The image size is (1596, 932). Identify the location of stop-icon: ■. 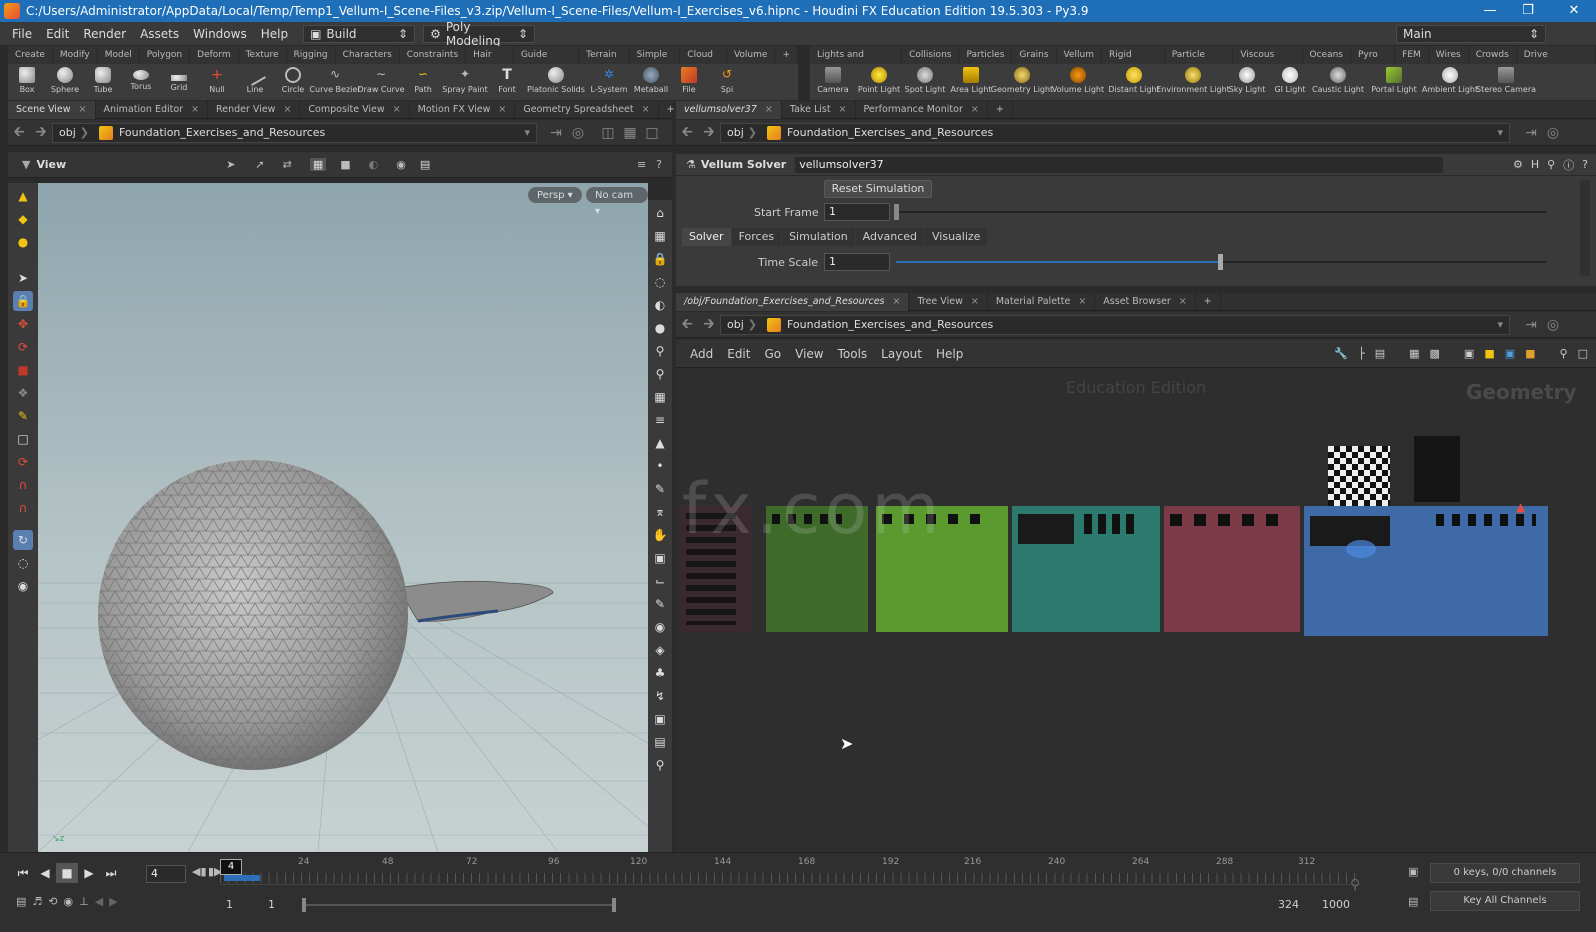
(67, 873).